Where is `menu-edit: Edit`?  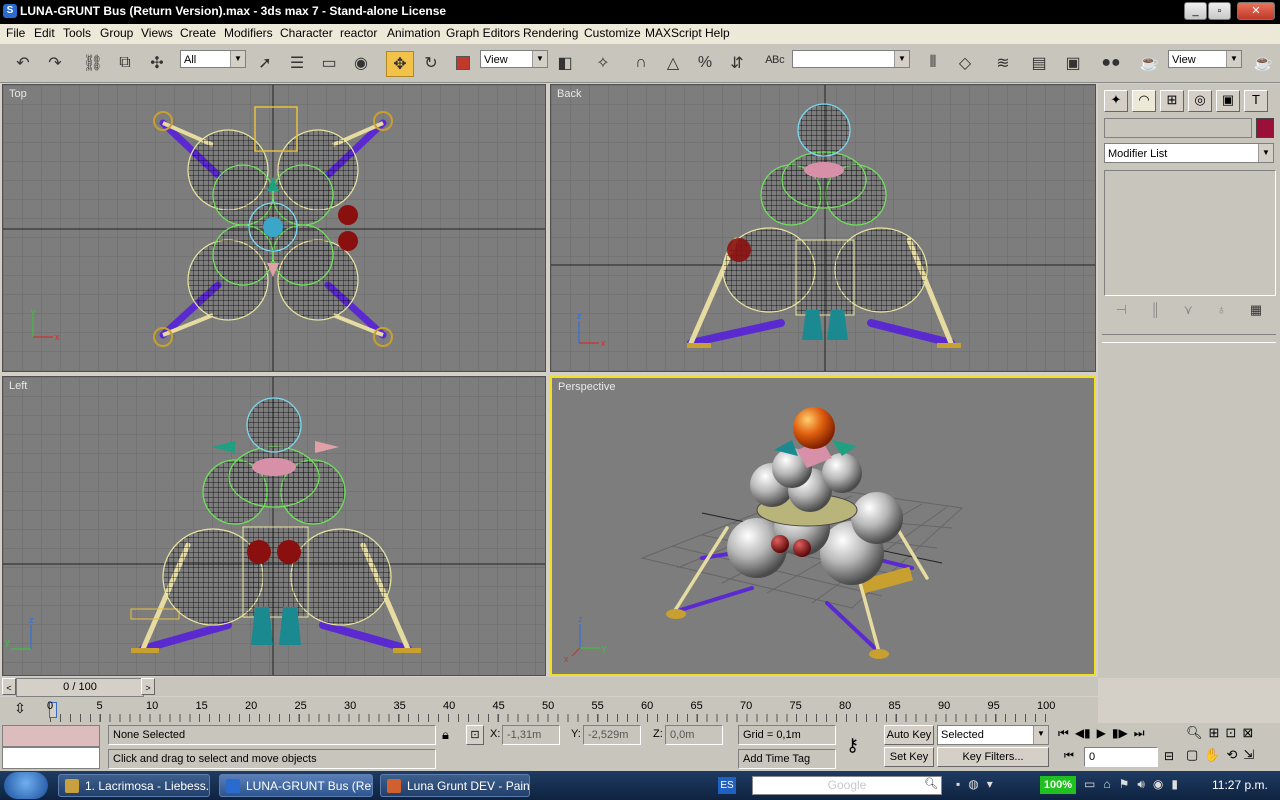
menu-edit: Edit is located at coordinates (44, 33).